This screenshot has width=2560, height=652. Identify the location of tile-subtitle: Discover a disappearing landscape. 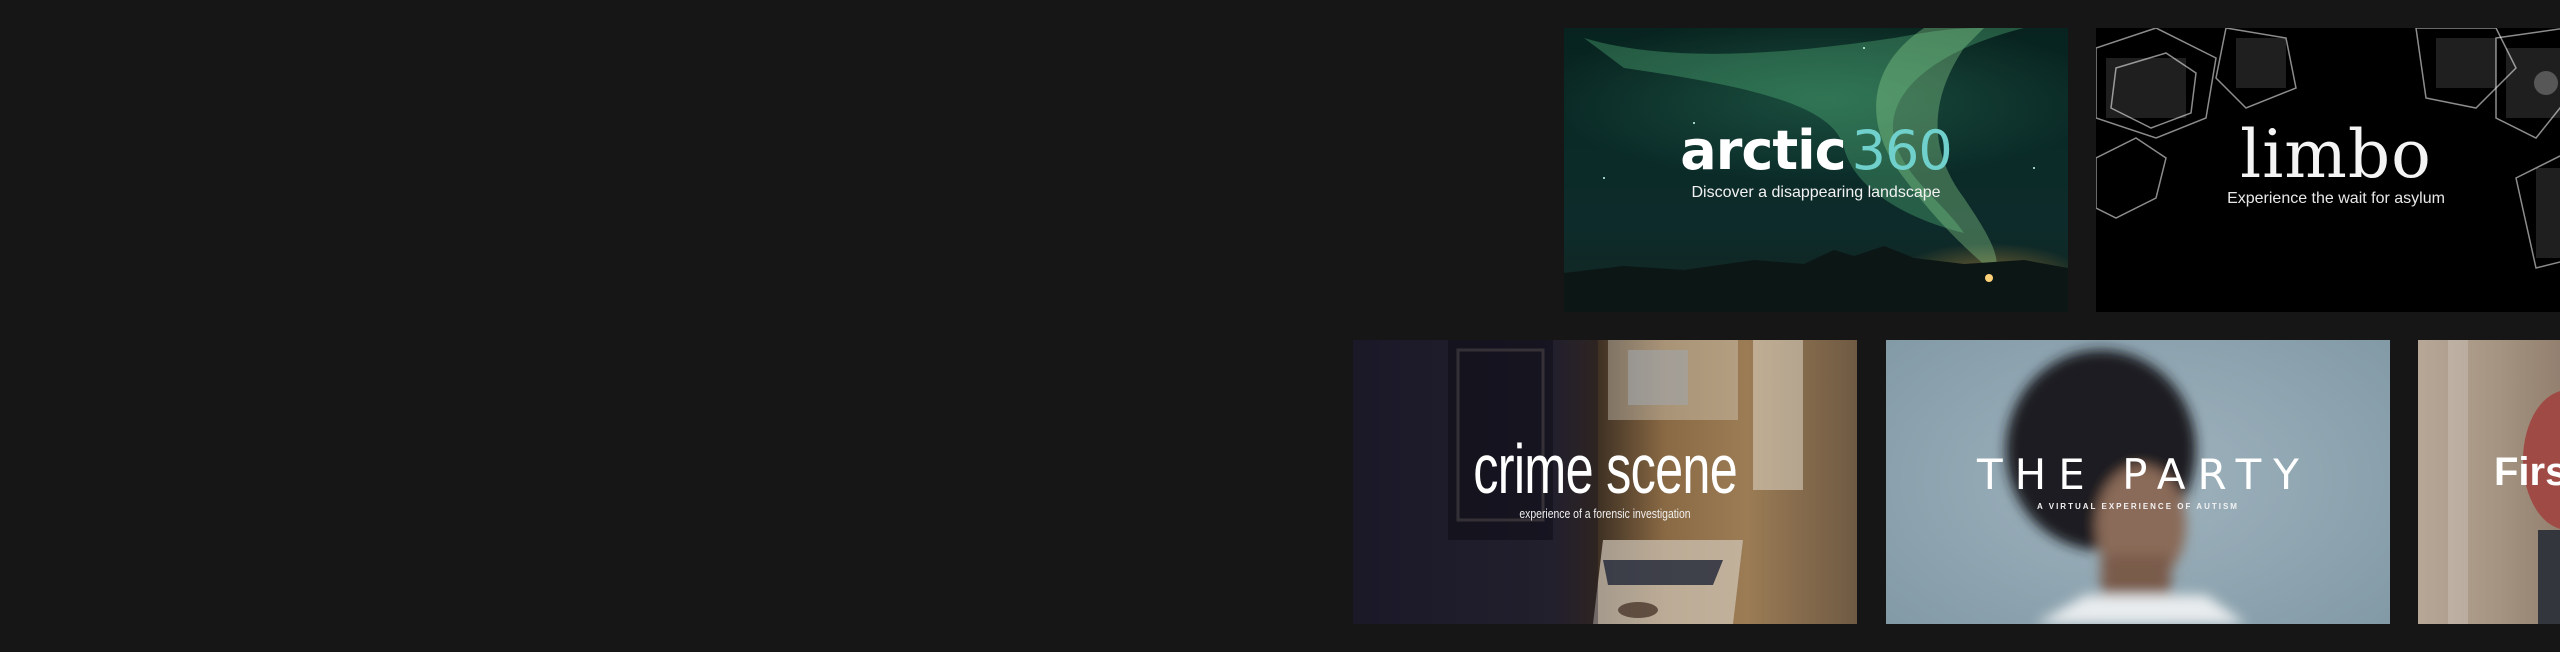
(1816, 192).